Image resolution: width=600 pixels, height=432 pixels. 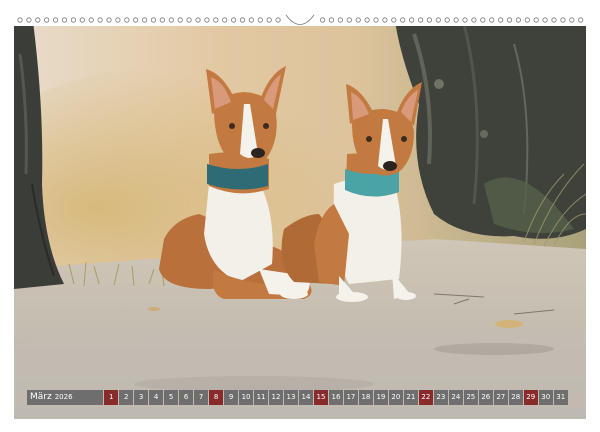 I want to click on month-year: 2026, so click(x=63, y=397).